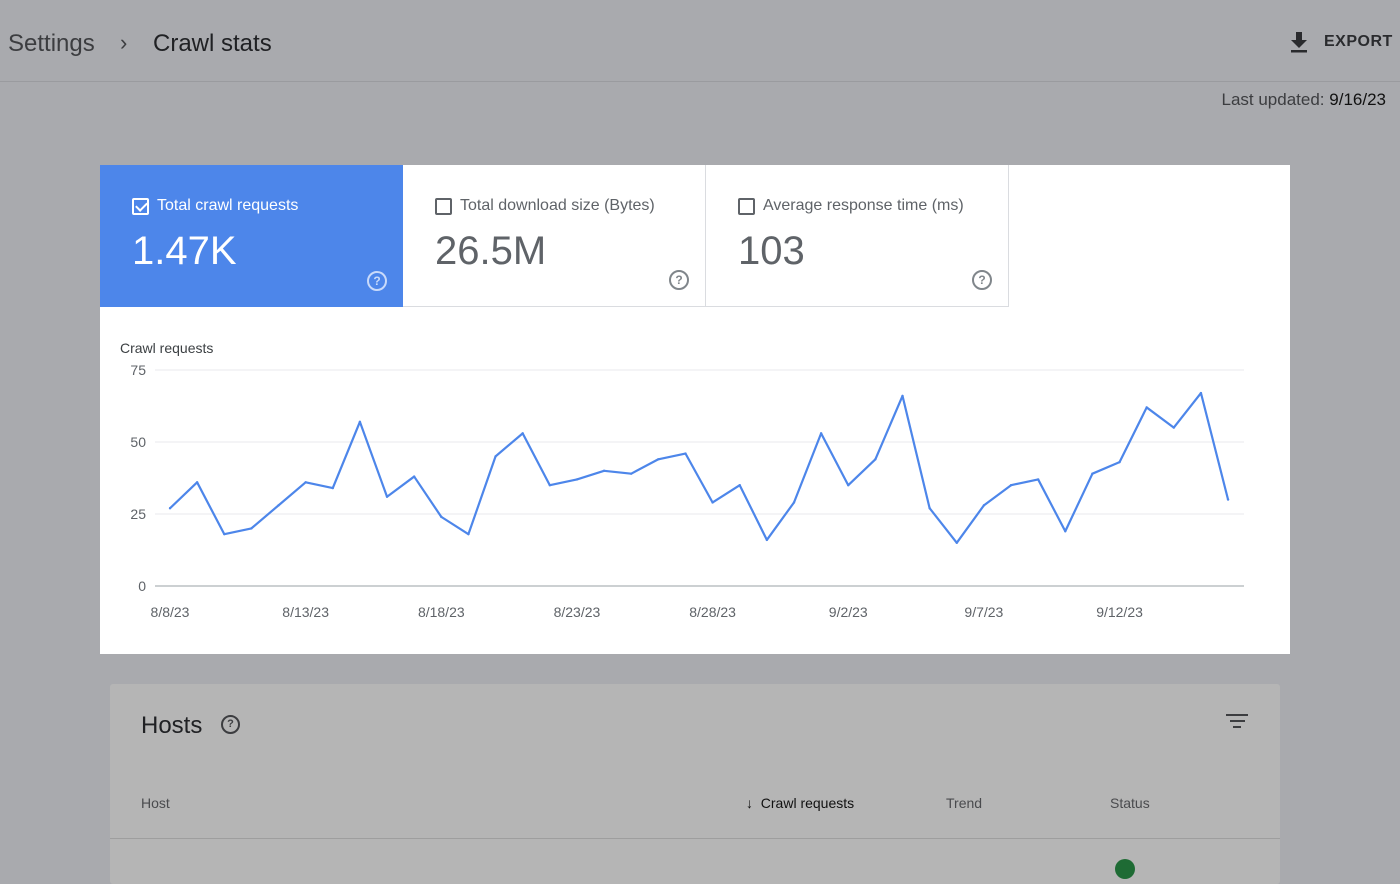  Describe the element at coordinates (863, 205) in the screenshot. I see `metric-label: Average response time (ms)` at that location.